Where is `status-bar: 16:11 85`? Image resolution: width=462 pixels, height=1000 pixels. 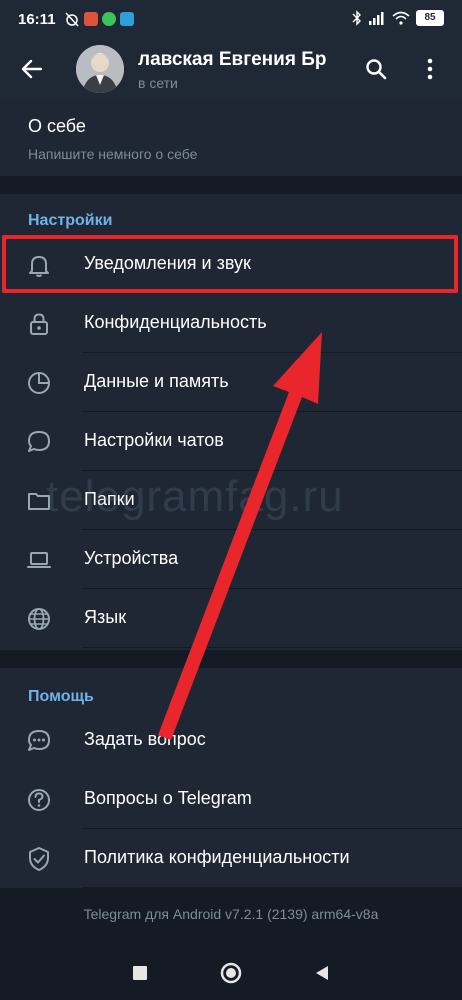
status-bar: 16:11 85 is located at coordinates (231, 19).